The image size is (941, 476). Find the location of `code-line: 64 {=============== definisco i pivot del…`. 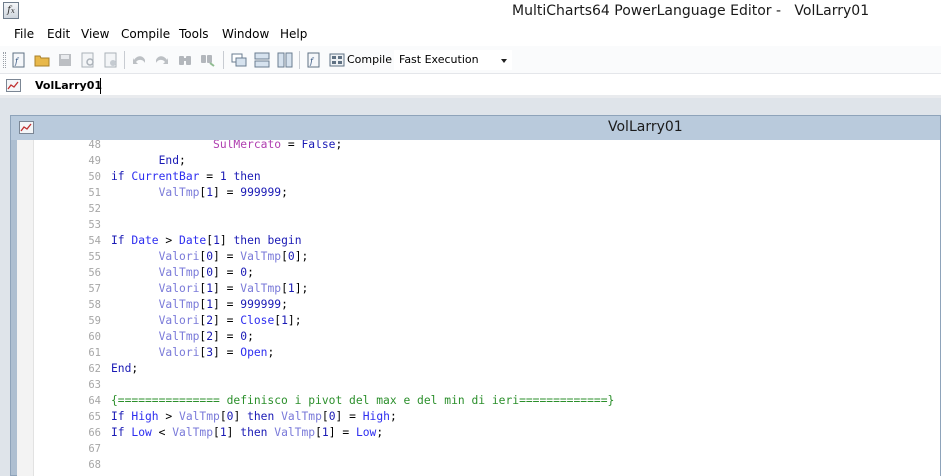

code-line: 64 {=============== definisco i pivot del… is located at coordinates (478, 401).